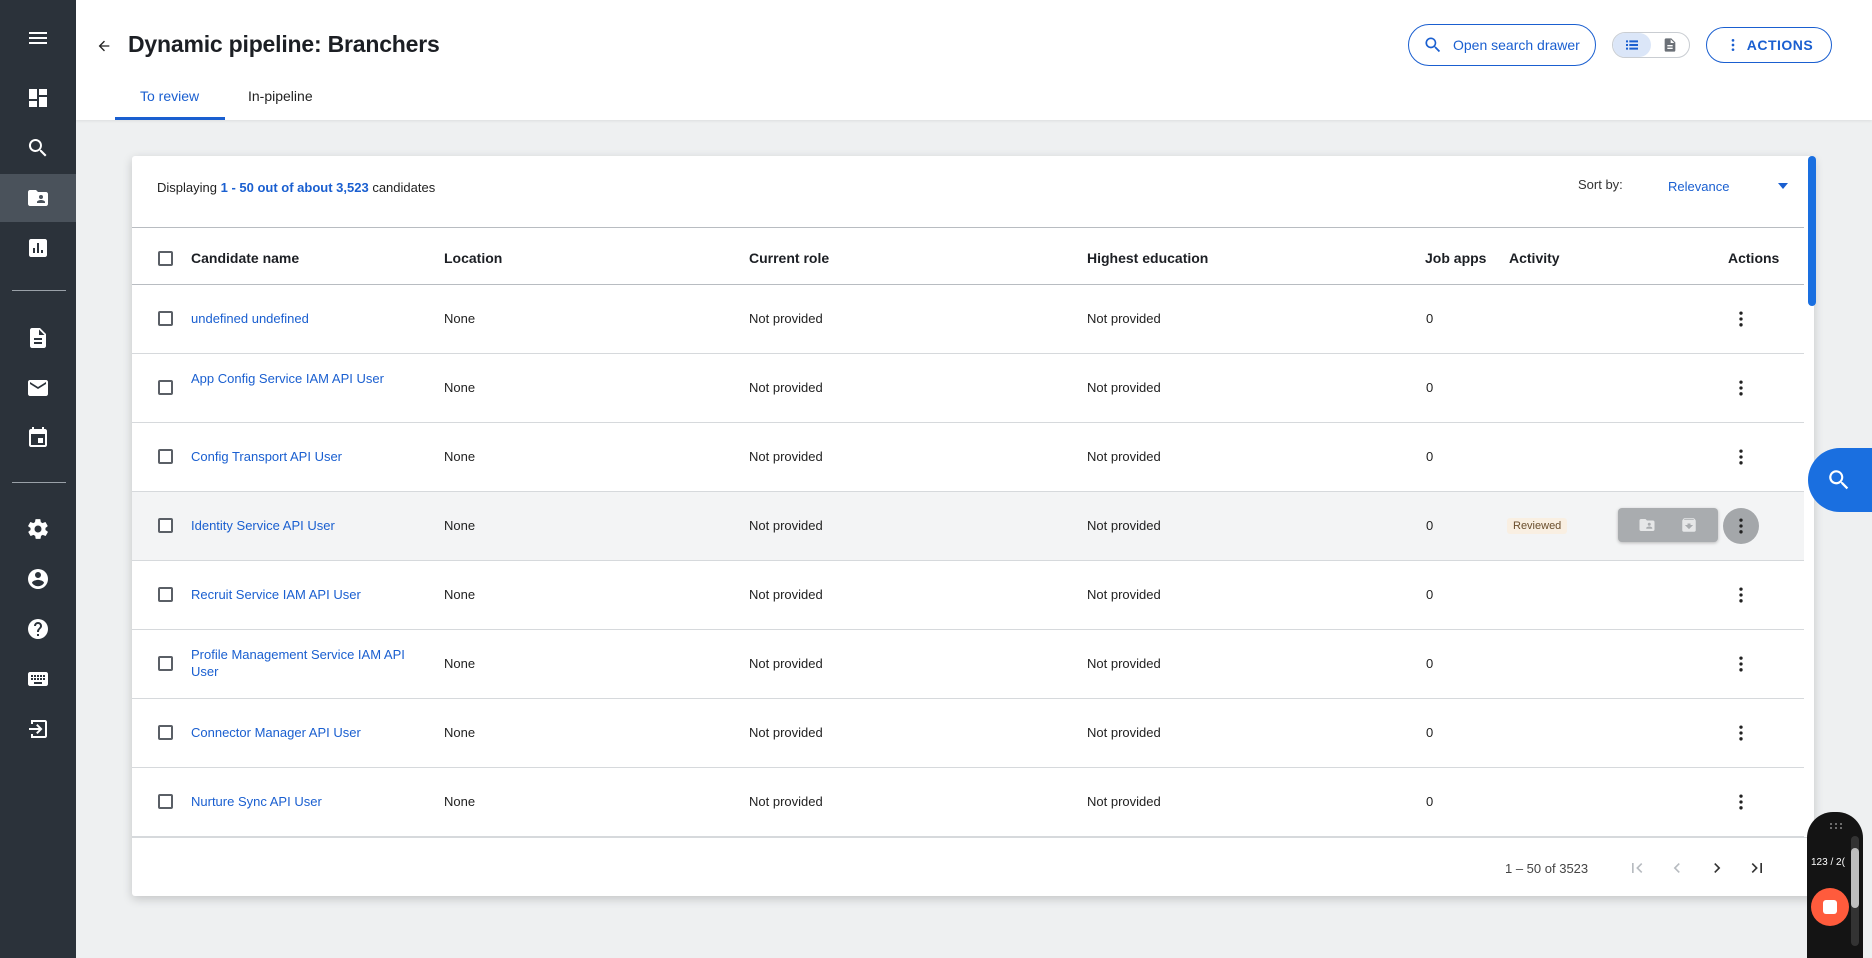 The image size is (1872, 958). Describe the element at coordinates (38, 38) in the screenshot. I see `menu-icon` at that location.